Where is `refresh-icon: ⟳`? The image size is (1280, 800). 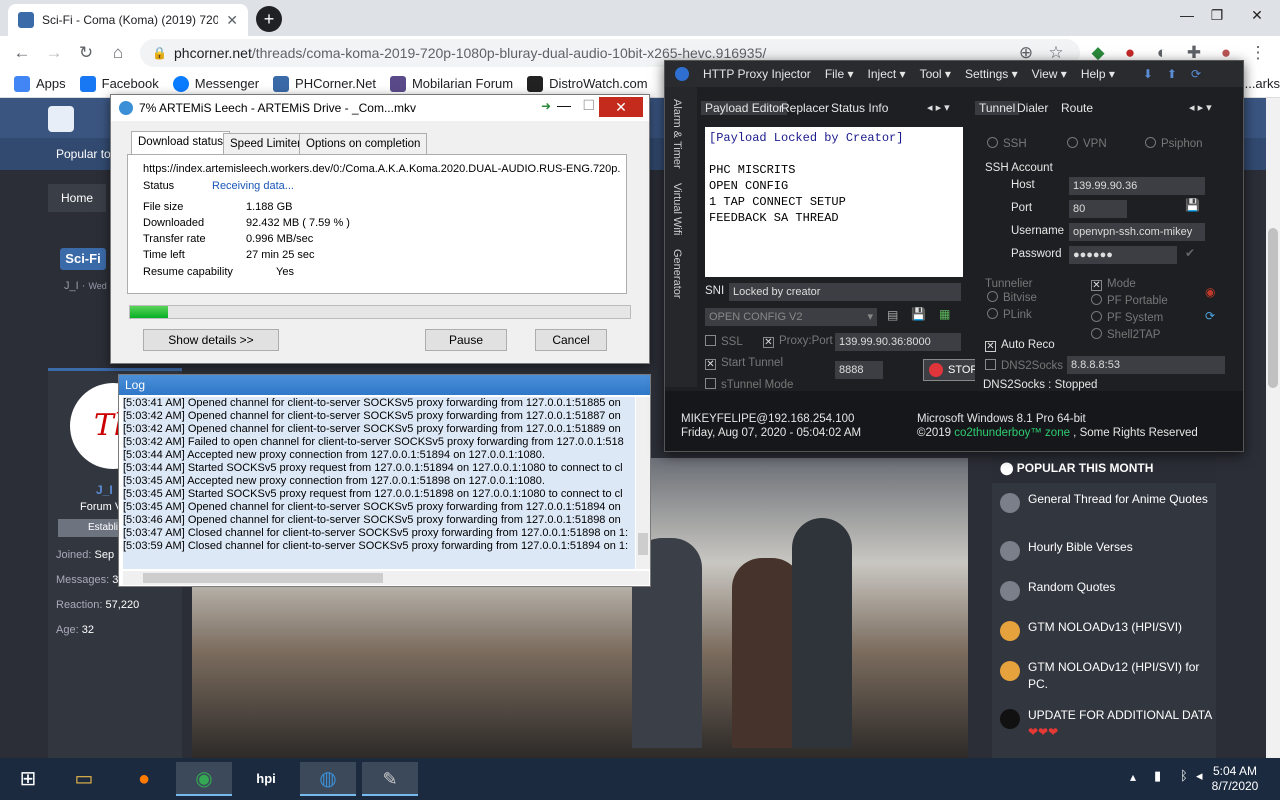 refresh-icon: ⟳ is located at coordinates (1196, 74).